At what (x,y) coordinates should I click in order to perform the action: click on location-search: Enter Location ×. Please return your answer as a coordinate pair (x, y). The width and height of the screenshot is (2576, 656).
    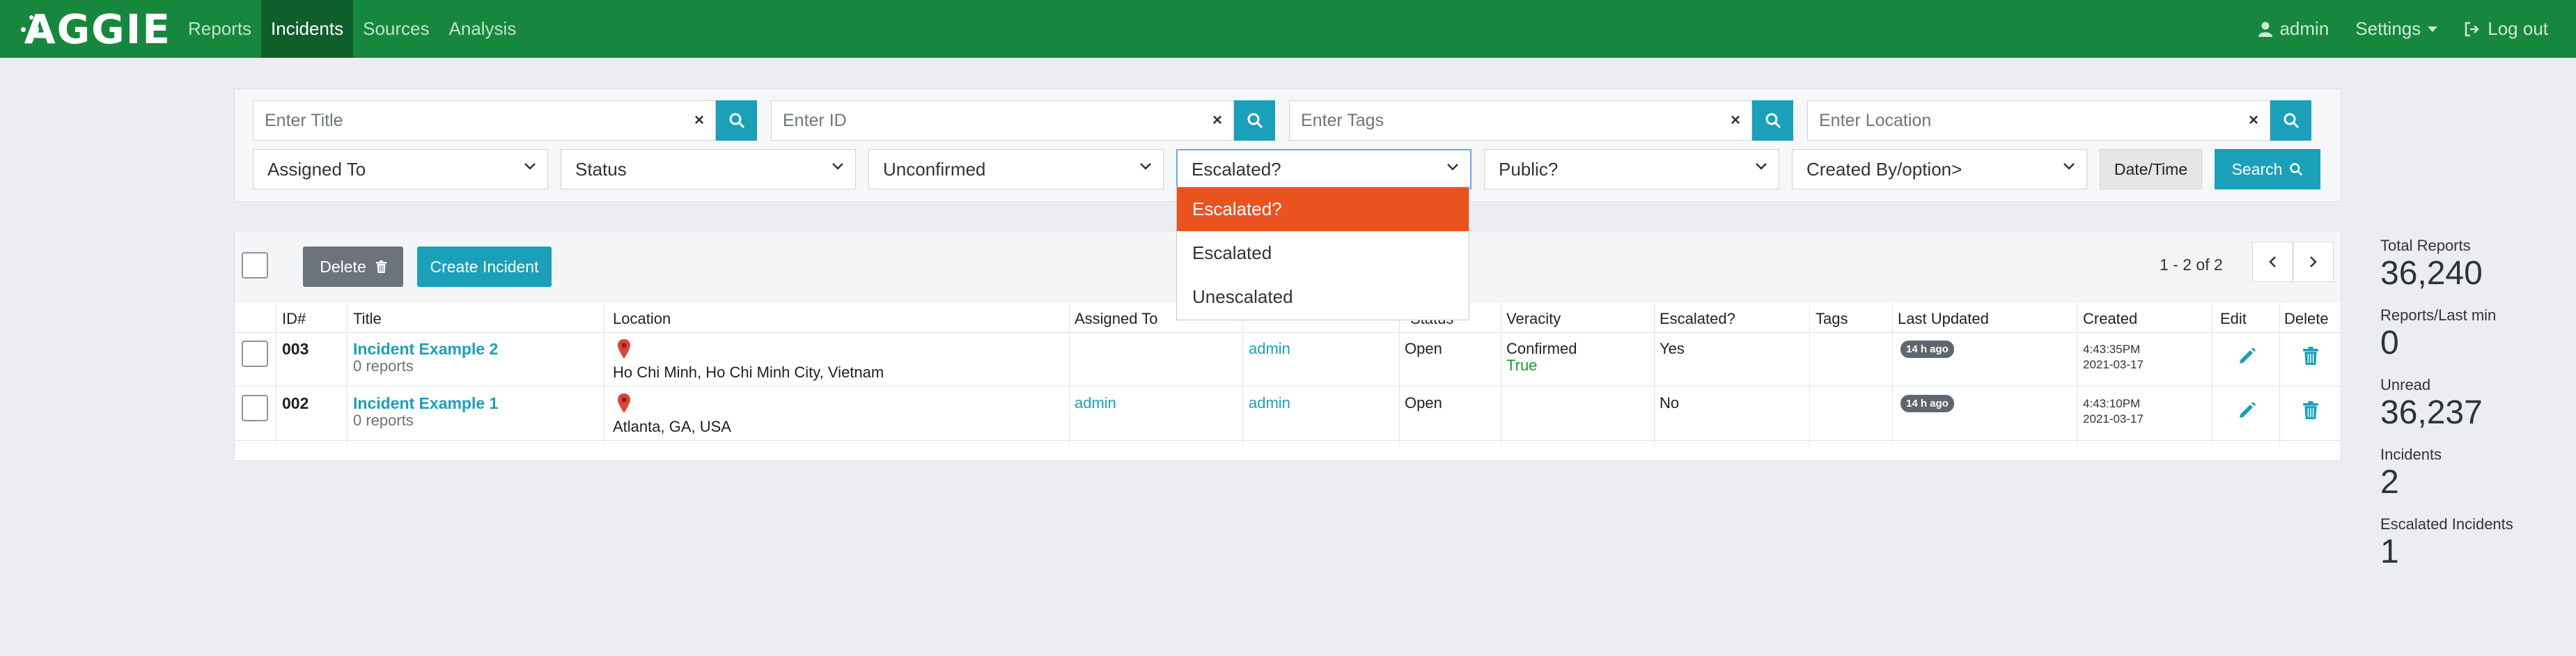
    Looking at the image, I should click on (2059, 120).